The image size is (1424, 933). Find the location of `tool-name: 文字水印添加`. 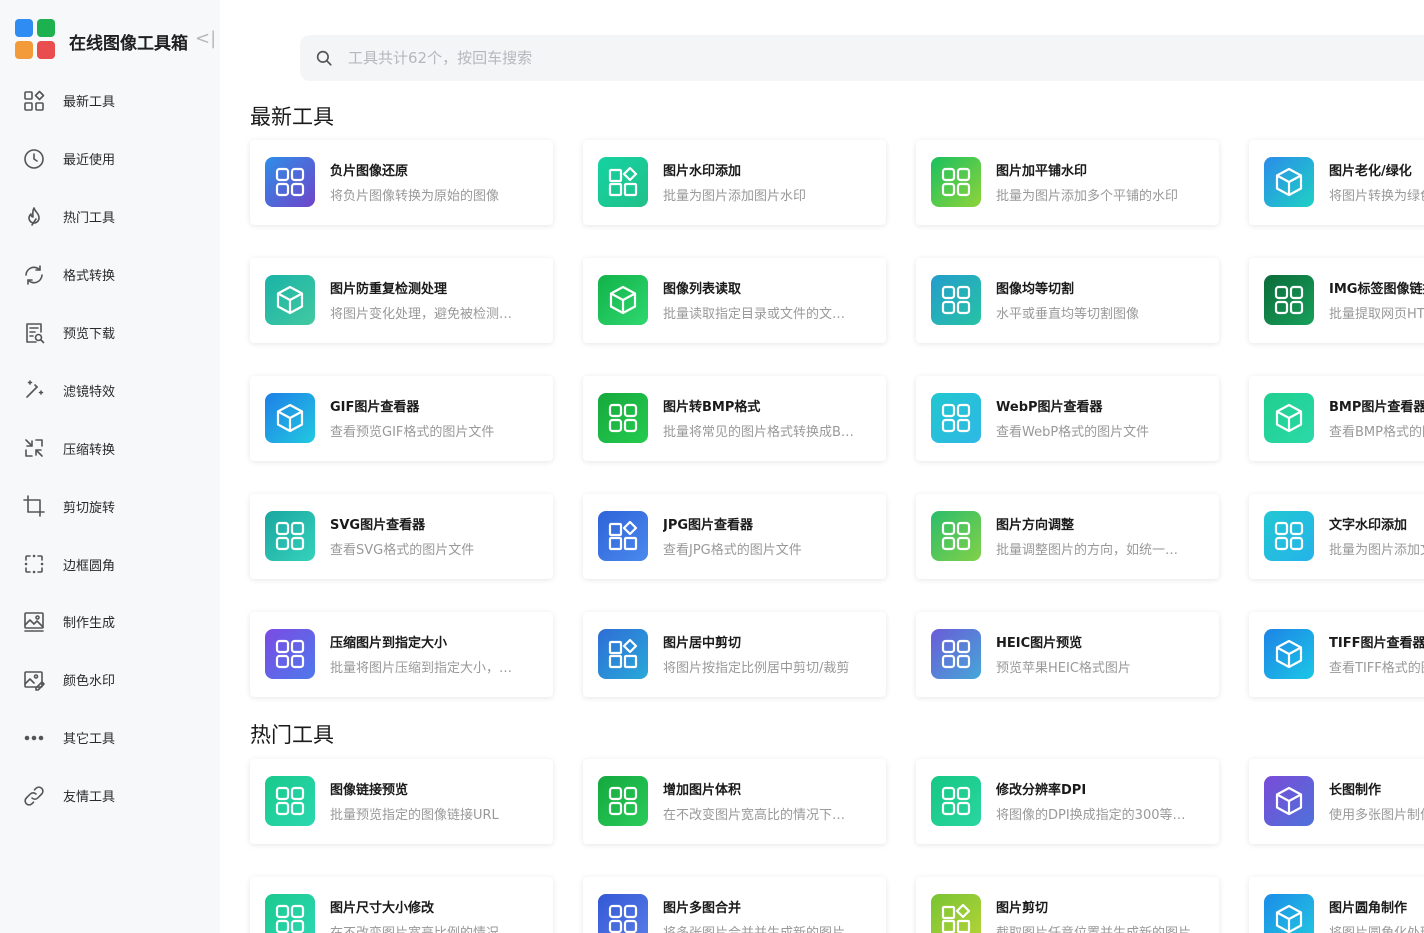

tool-name: 文字水印添加 is located at coordinates (1368, 525).